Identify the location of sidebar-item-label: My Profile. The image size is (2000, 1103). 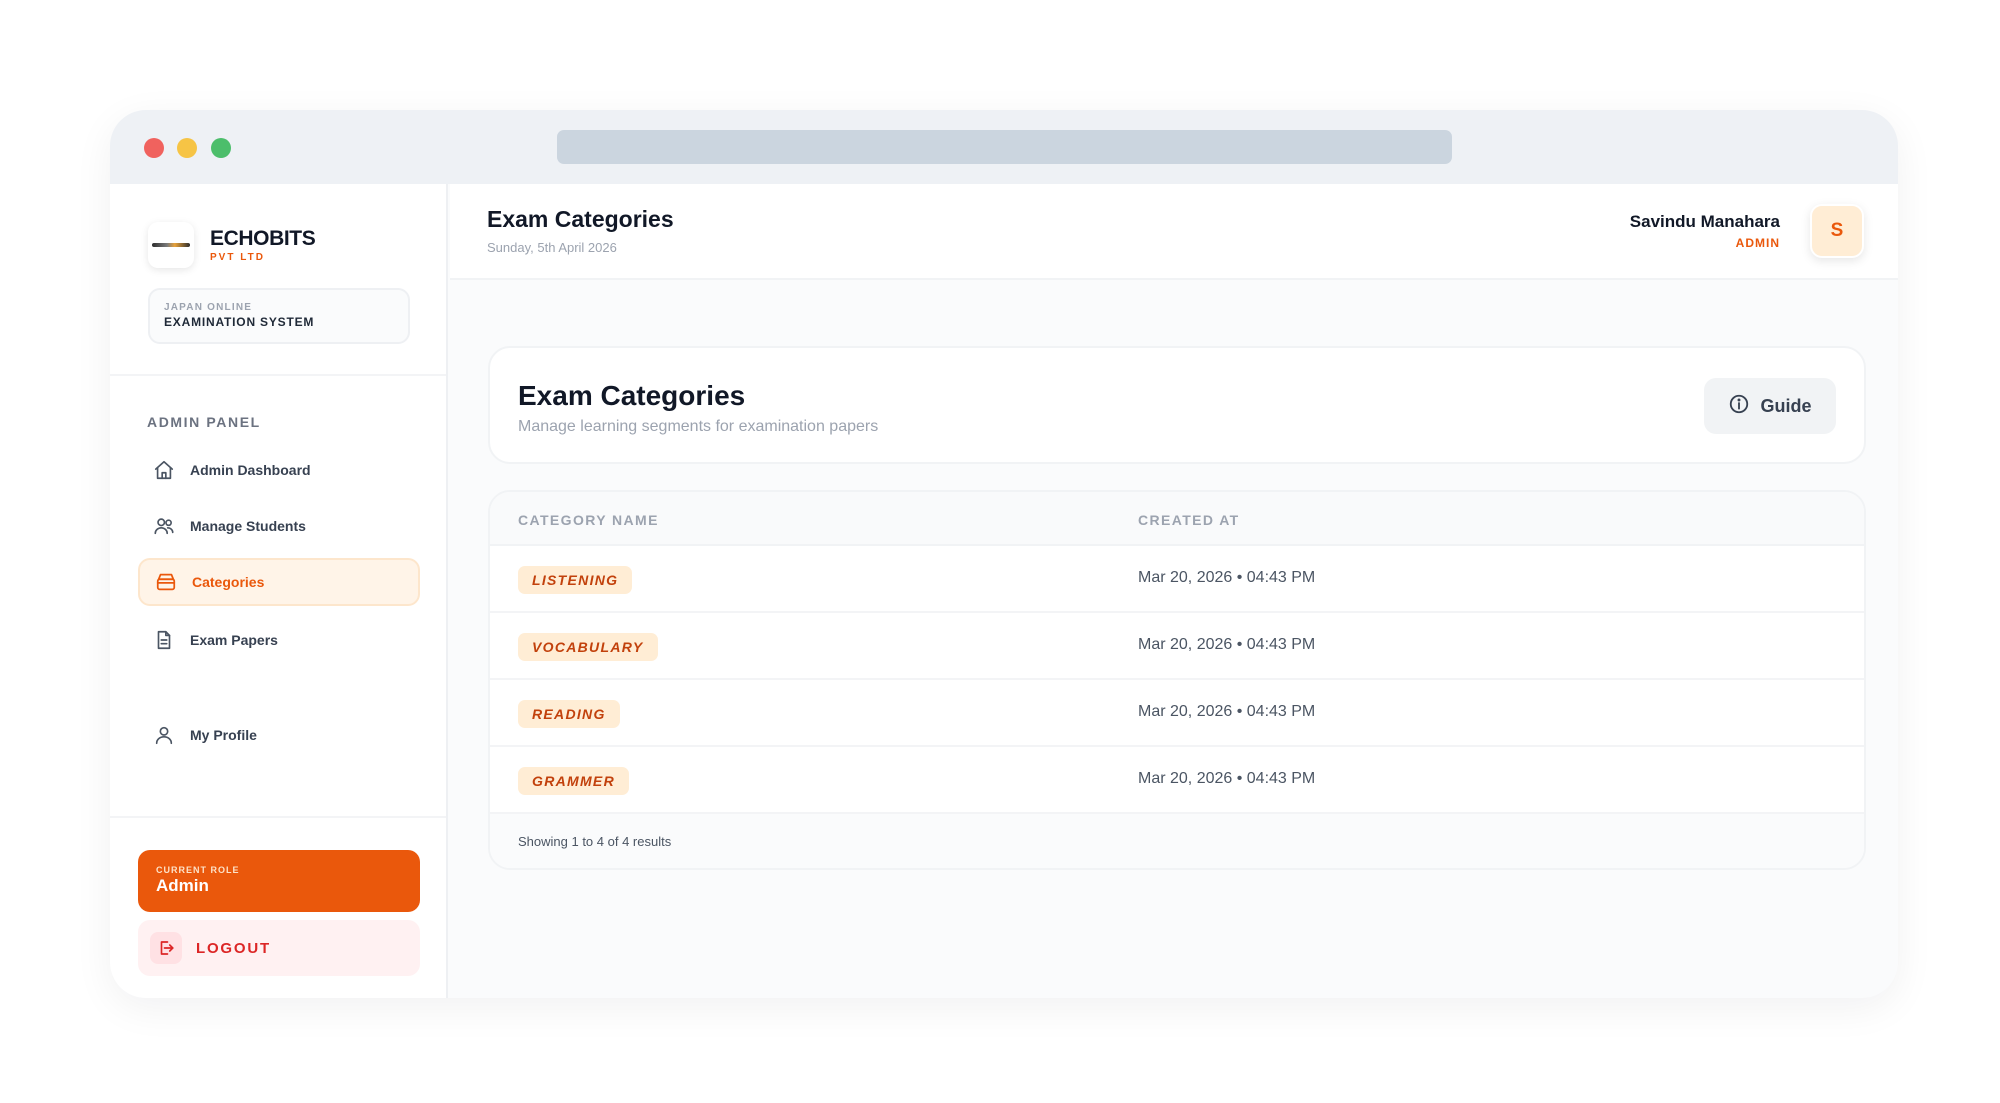
(223, 735).